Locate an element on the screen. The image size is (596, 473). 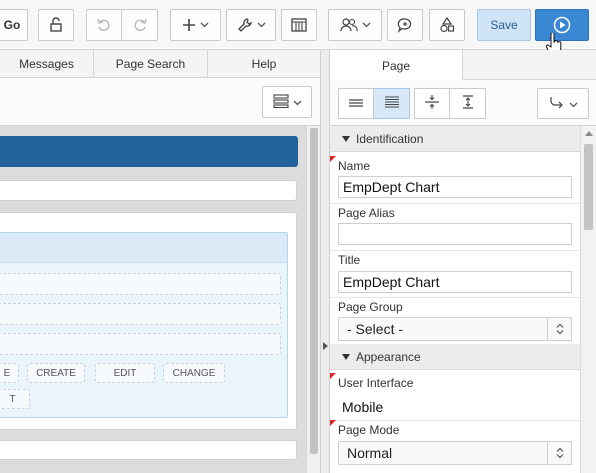
section-identification: Identification is located at coordinates (455, 139).